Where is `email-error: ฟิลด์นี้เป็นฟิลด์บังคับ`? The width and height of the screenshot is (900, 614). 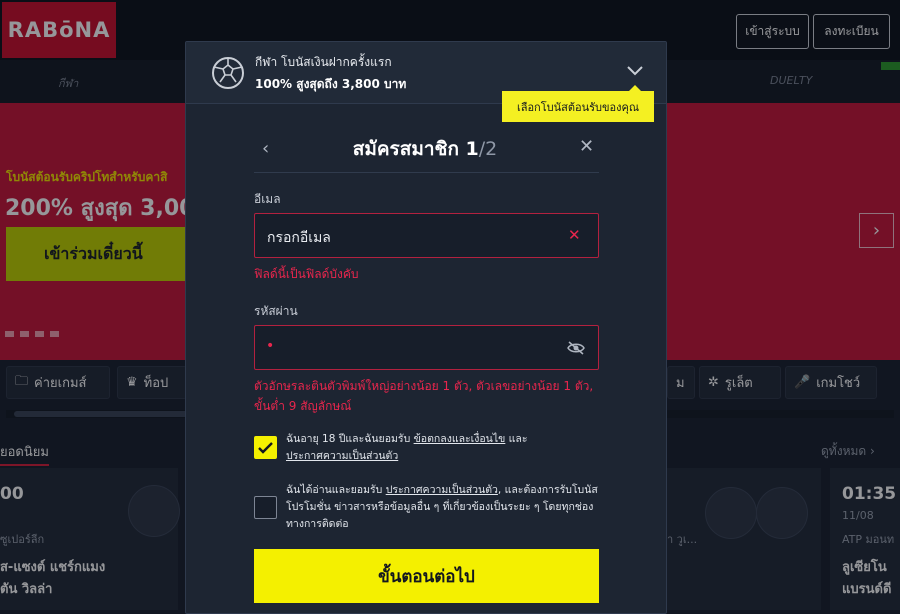
email-error: ฟิลด์นี้เป็นฟิลด์บังคับ is located at coordinates (306, 274).